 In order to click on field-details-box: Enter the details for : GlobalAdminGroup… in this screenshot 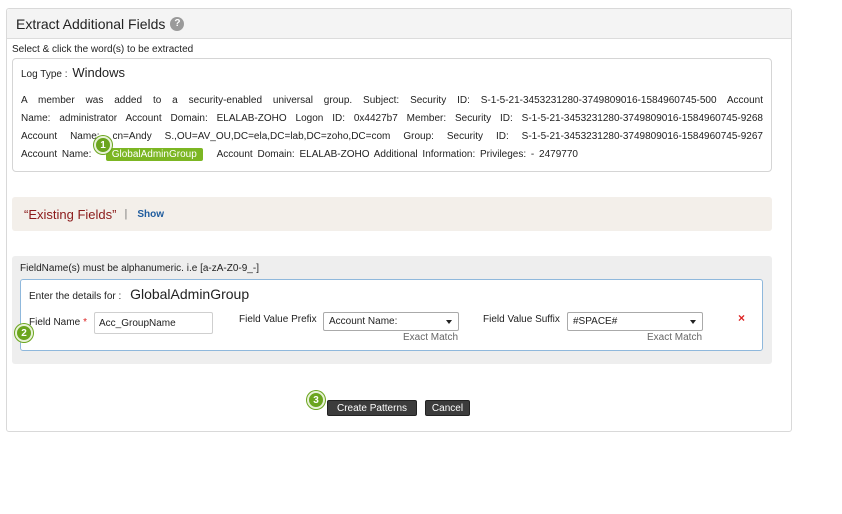, I will do `click(391, 315)`.